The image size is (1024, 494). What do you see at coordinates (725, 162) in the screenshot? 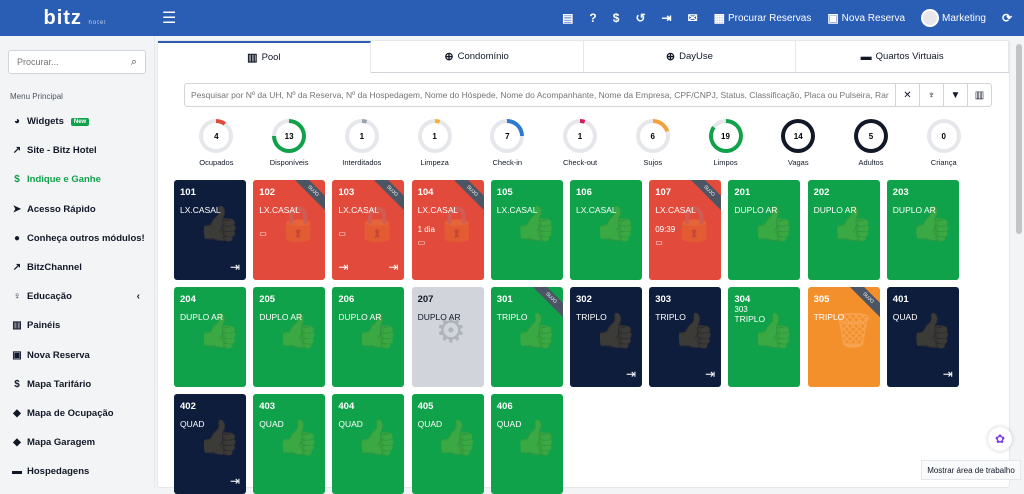
I see `stat-label: Limpos` at bounding box center [725, 162].